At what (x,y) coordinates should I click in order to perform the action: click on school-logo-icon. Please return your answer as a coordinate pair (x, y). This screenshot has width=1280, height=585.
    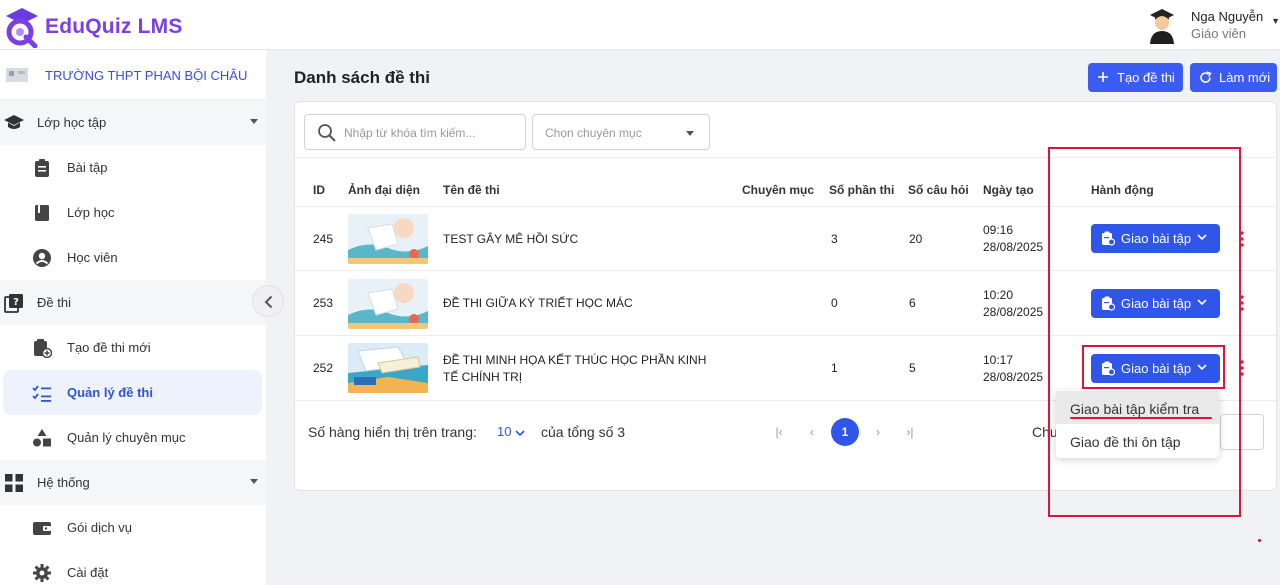
    Looking at the image, I should click on (17, 75).